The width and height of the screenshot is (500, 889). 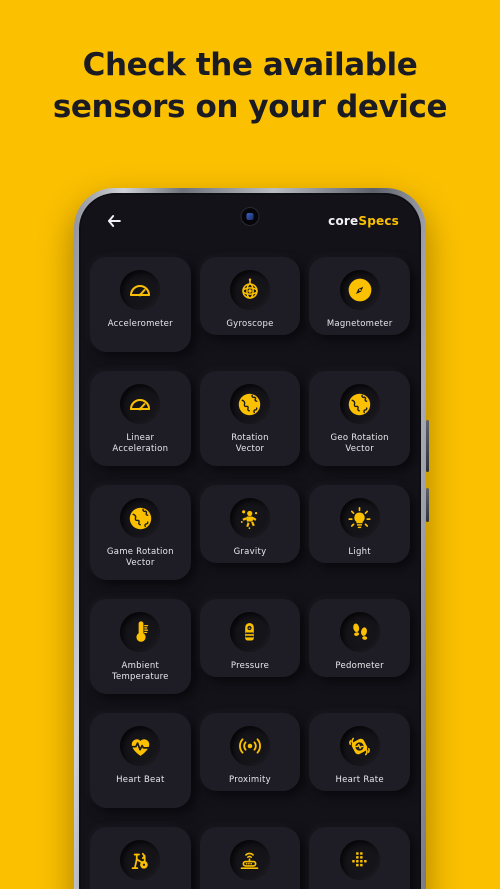 I want to click on sensor-card: 6DOF, so click(x=359, y=858).